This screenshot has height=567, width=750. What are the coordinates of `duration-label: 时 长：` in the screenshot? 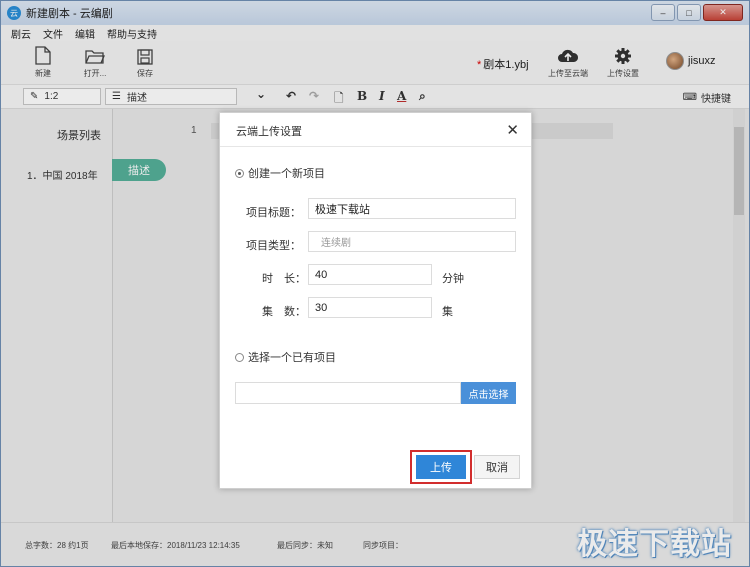 It's located at (284, 279).